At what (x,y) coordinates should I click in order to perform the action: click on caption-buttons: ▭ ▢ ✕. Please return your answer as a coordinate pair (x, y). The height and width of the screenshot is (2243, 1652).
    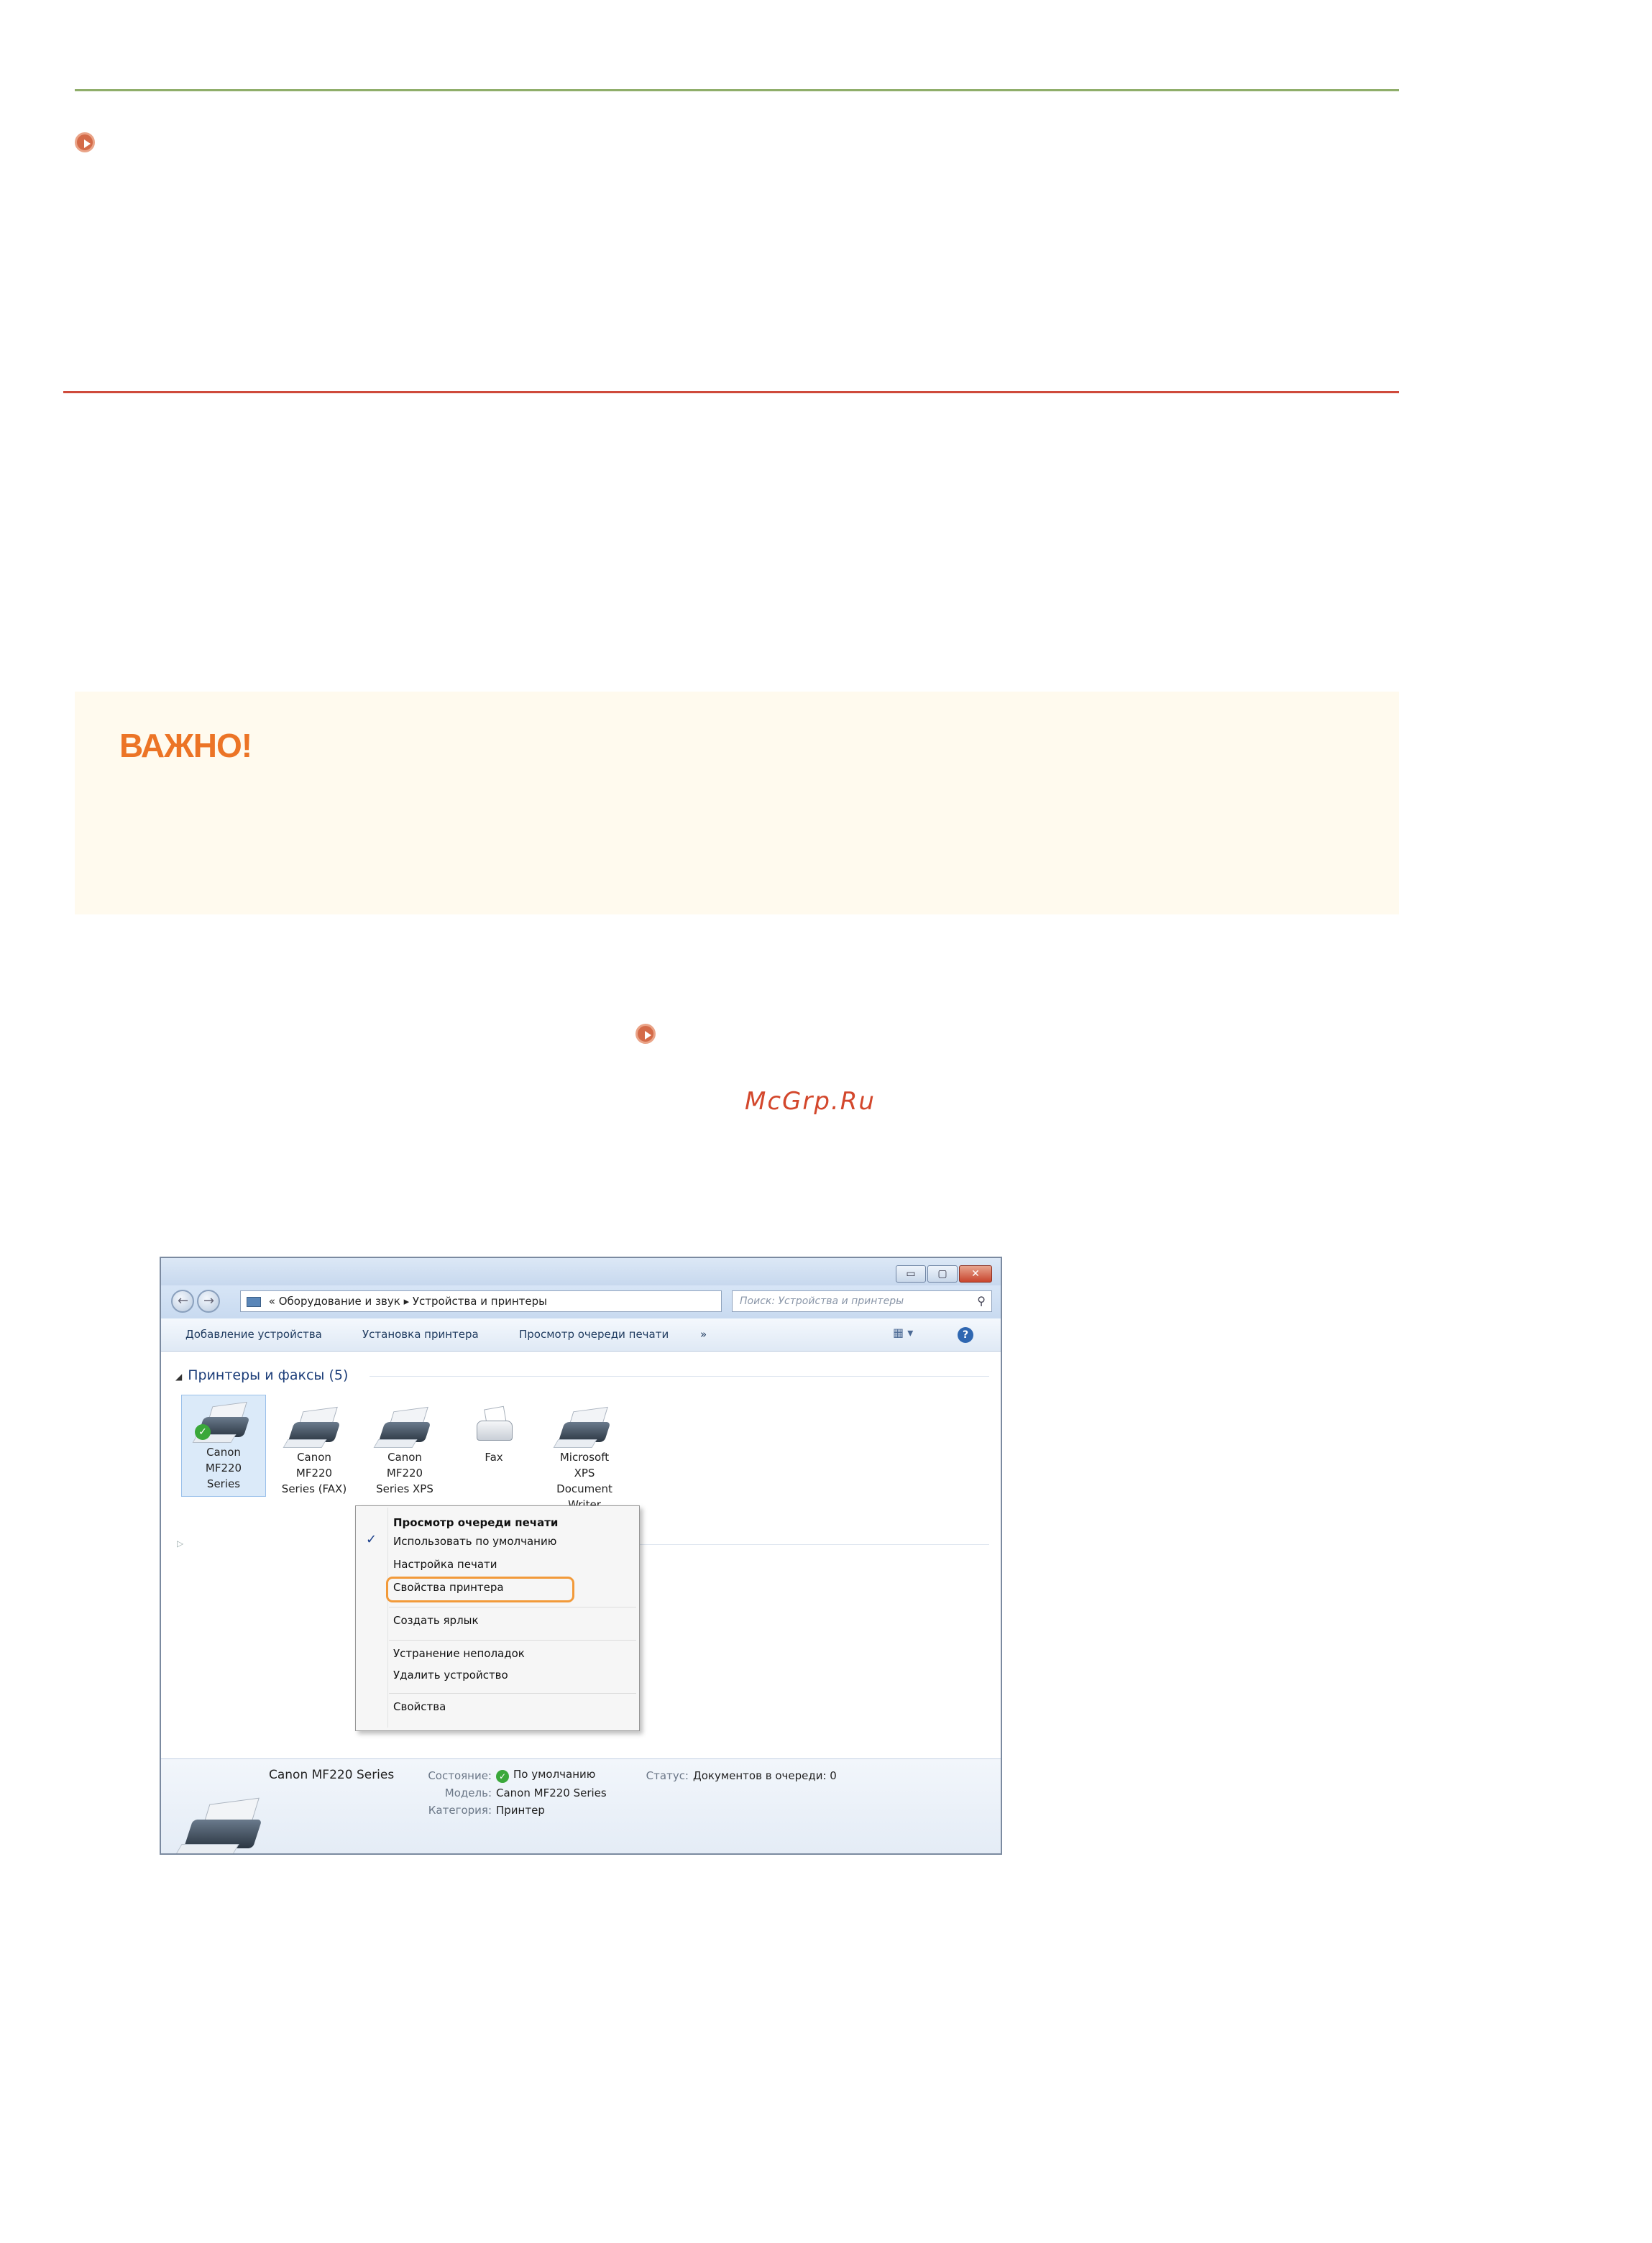
    Looking at the image, I should click on (944, 1274).